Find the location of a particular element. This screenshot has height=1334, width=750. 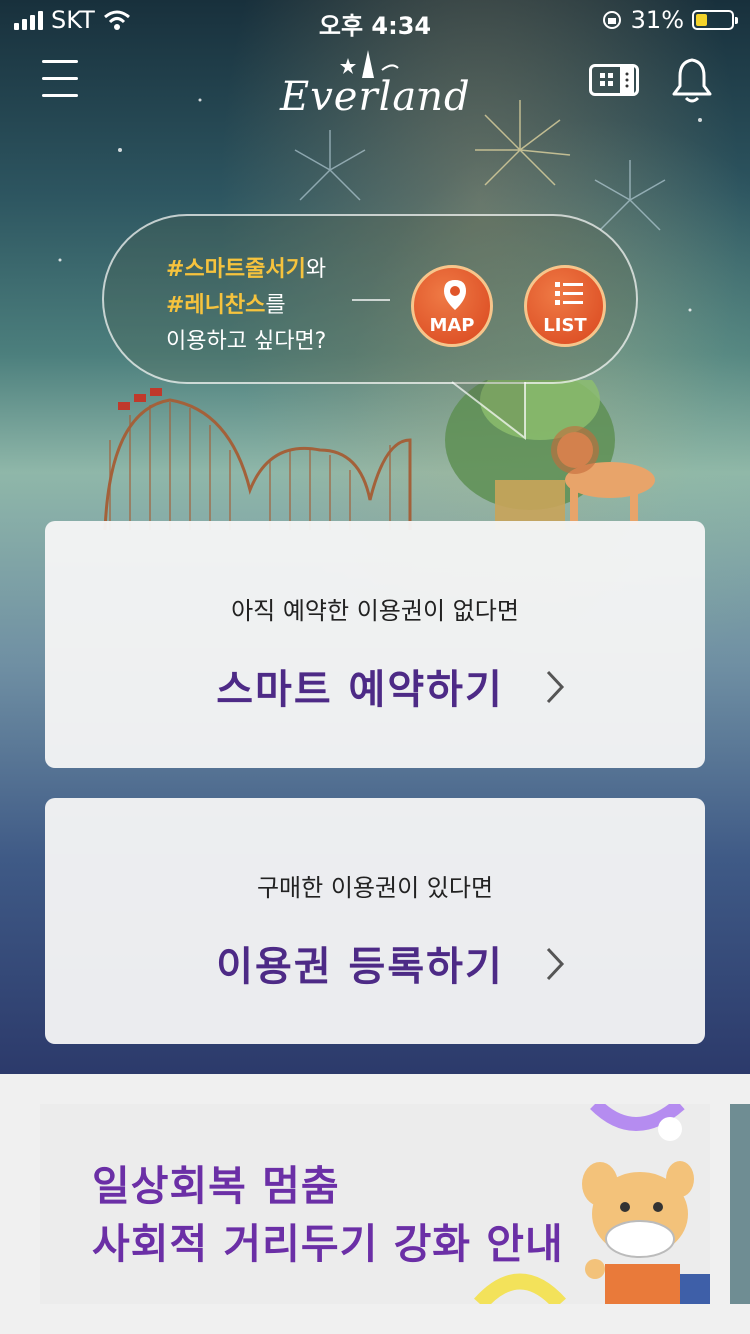

banner-line-2: 사회적 거리두기 강화 안내 is located at coordinates (328, 1244).